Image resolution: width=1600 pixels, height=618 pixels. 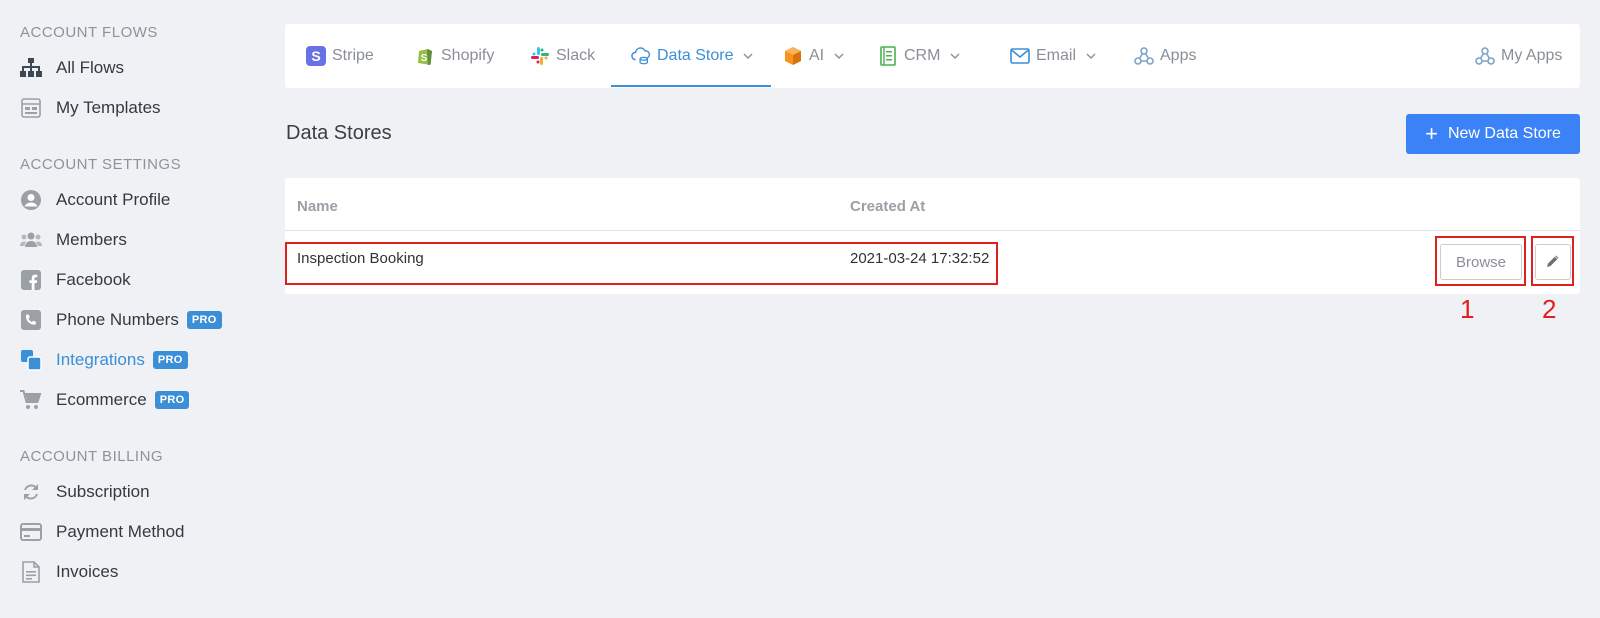 What do you see at coordinates (31, 400) in the screenshot?
I see `cart-icon` at bounding box center [31, 400].